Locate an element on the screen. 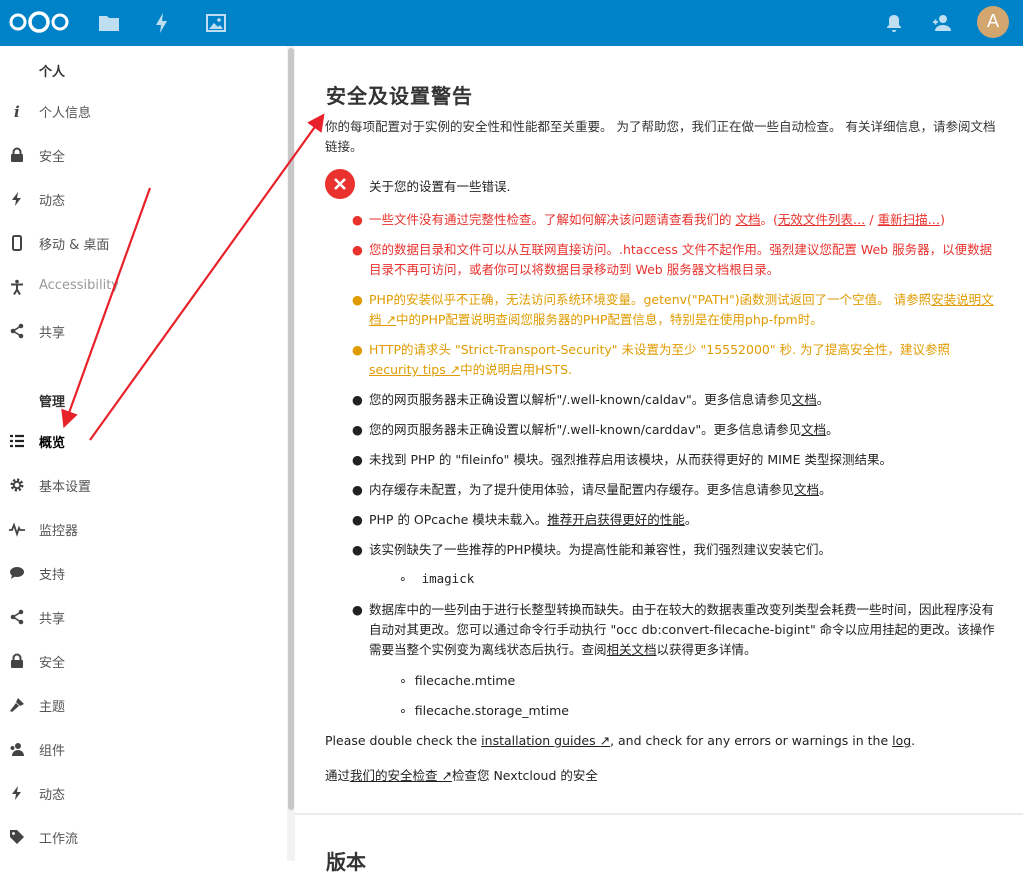 The height and width of the screenshot is (875, 1023). sidebar-item-label: 基本设置 is located at coordinates (65, 487).